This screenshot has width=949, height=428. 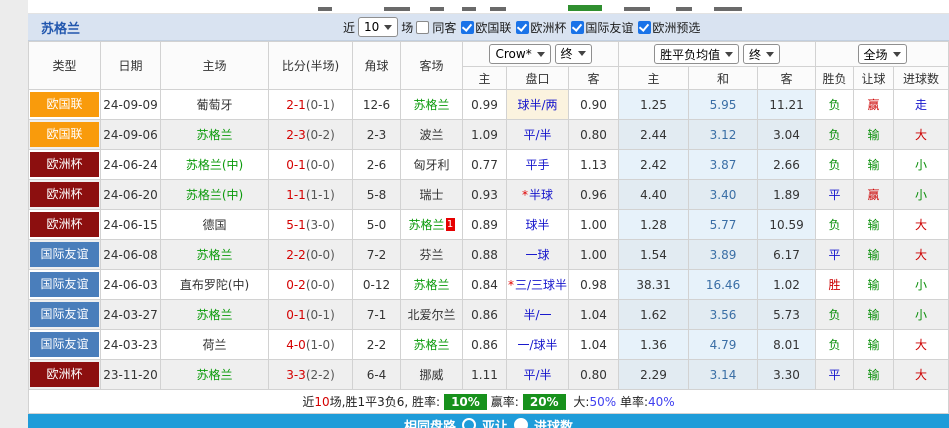 What do you see at coordinates (64, 104) in the screenshot?
I see `competition-badge: 欧国联` at bounding box center [64, 104].